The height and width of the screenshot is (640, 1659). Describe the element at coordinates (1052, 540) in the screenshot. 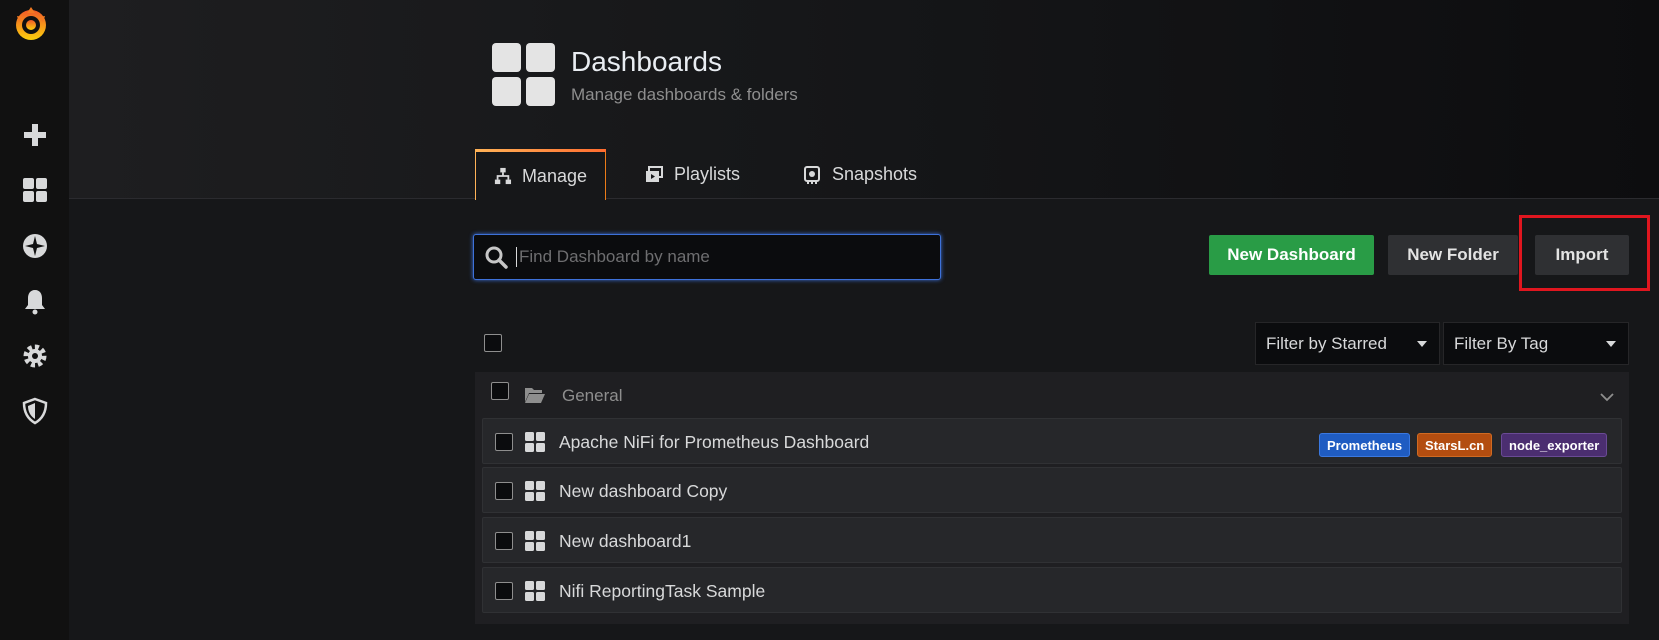

I see `dashboard-row: New dashboard1` at that location.